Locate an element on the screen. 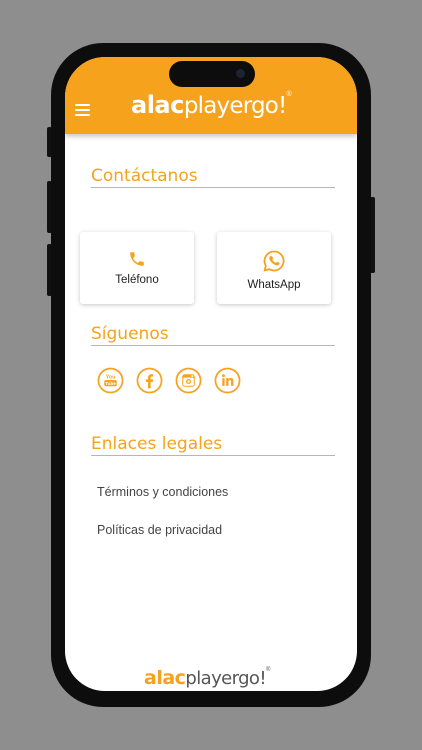  footer-logo: alacplayergo!® is located at coordinates (207, 678).